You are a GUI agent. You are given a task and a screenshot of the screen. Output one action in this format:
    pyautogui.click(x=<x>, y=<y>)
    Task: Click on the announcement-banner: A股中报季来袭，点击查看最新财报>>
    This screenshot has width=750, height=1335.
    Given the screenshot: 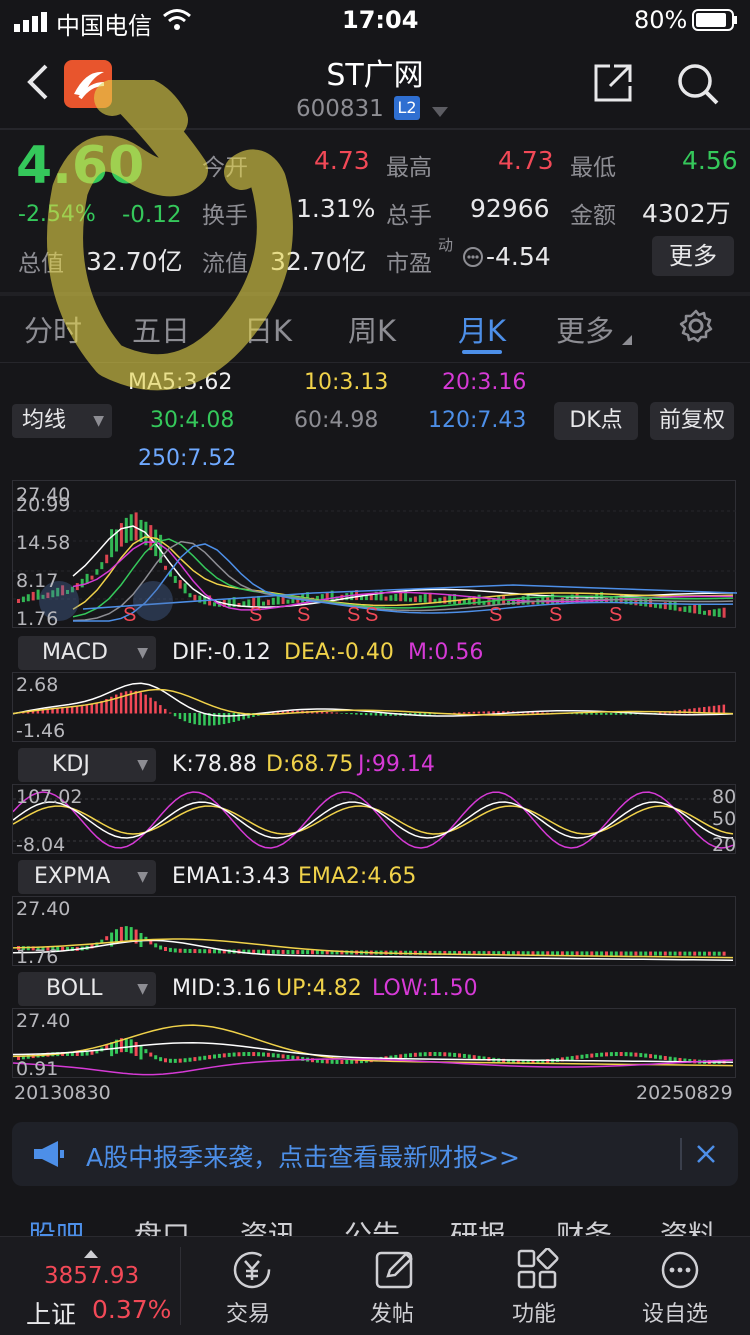 What is the action you would take?
    pyautogui.click(x=375, y=1154)
    